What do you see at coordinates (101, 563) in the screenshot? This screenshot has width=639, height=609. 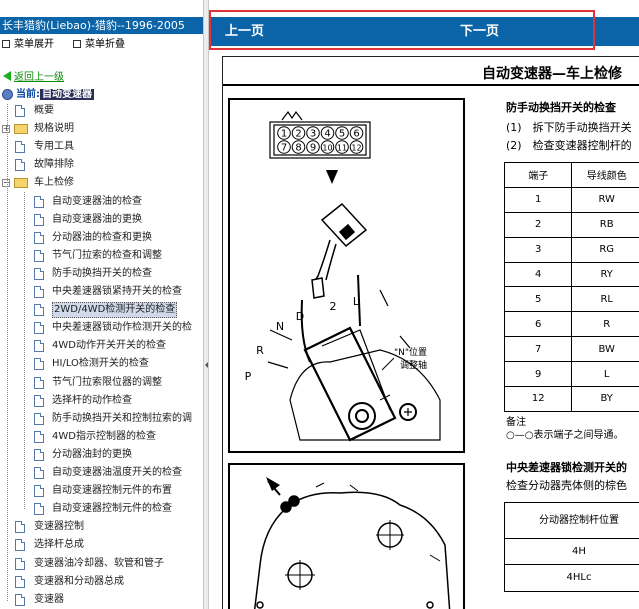 I see `tree-item: 变速器油冷却器、软管和管子` at bounding box center [101, 563].